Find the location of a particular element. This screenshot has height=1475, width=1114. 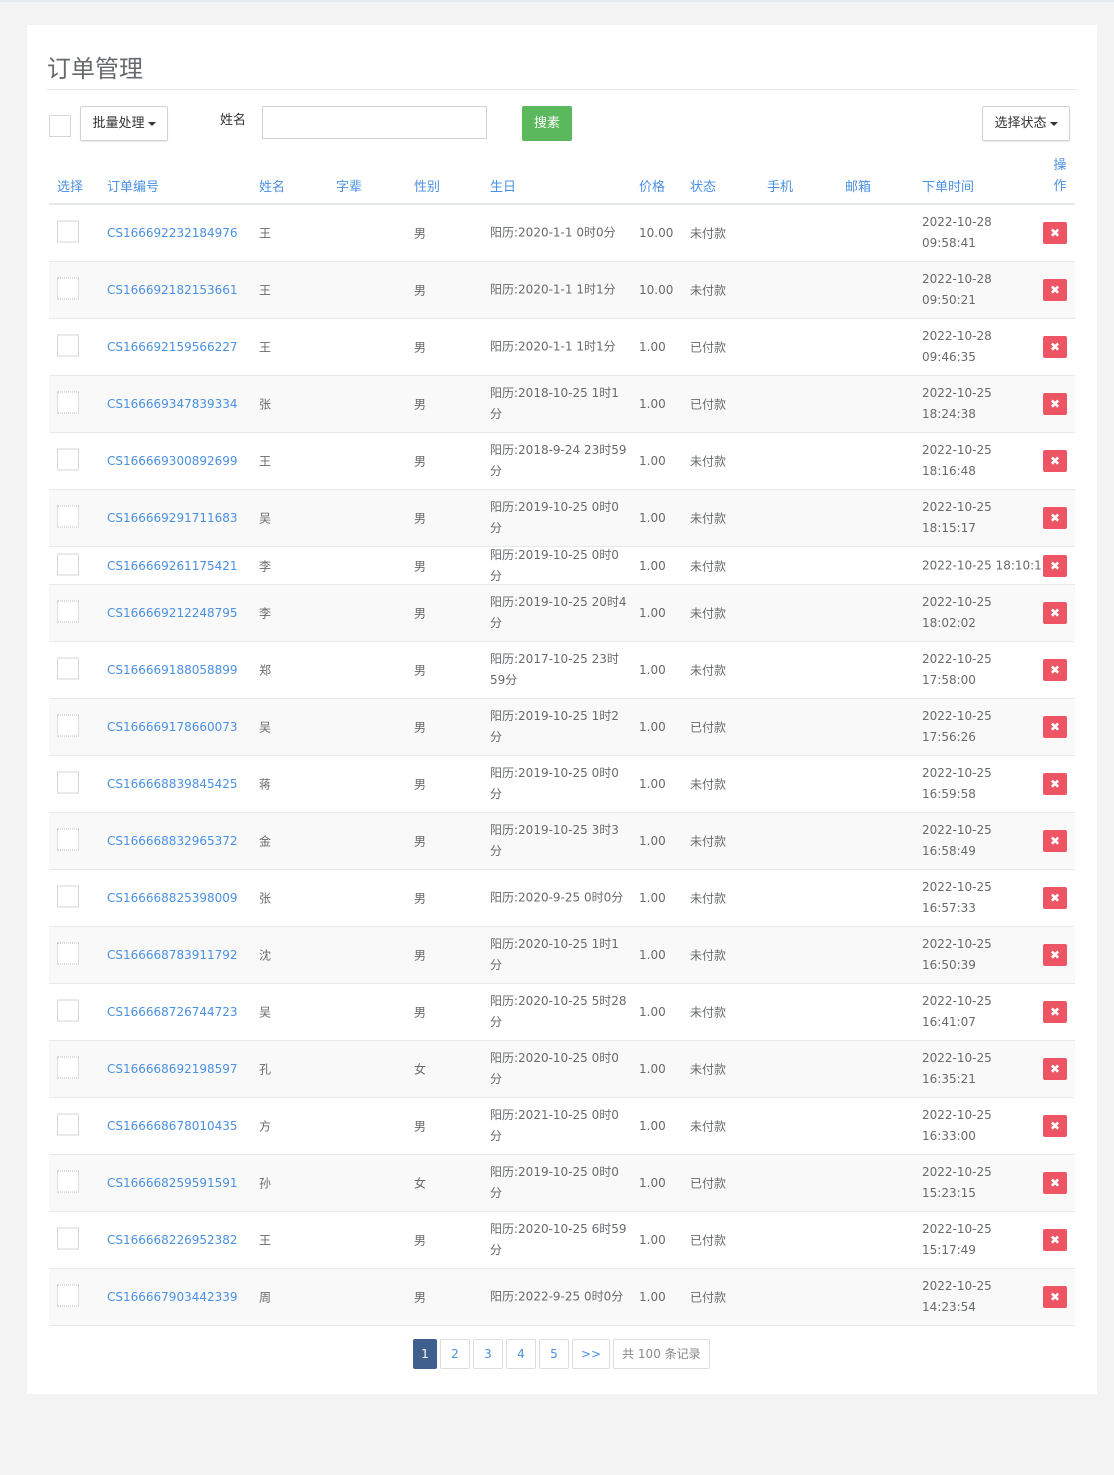

order-id-link: CS166668678010435 is located at coordinates (172, 1126).